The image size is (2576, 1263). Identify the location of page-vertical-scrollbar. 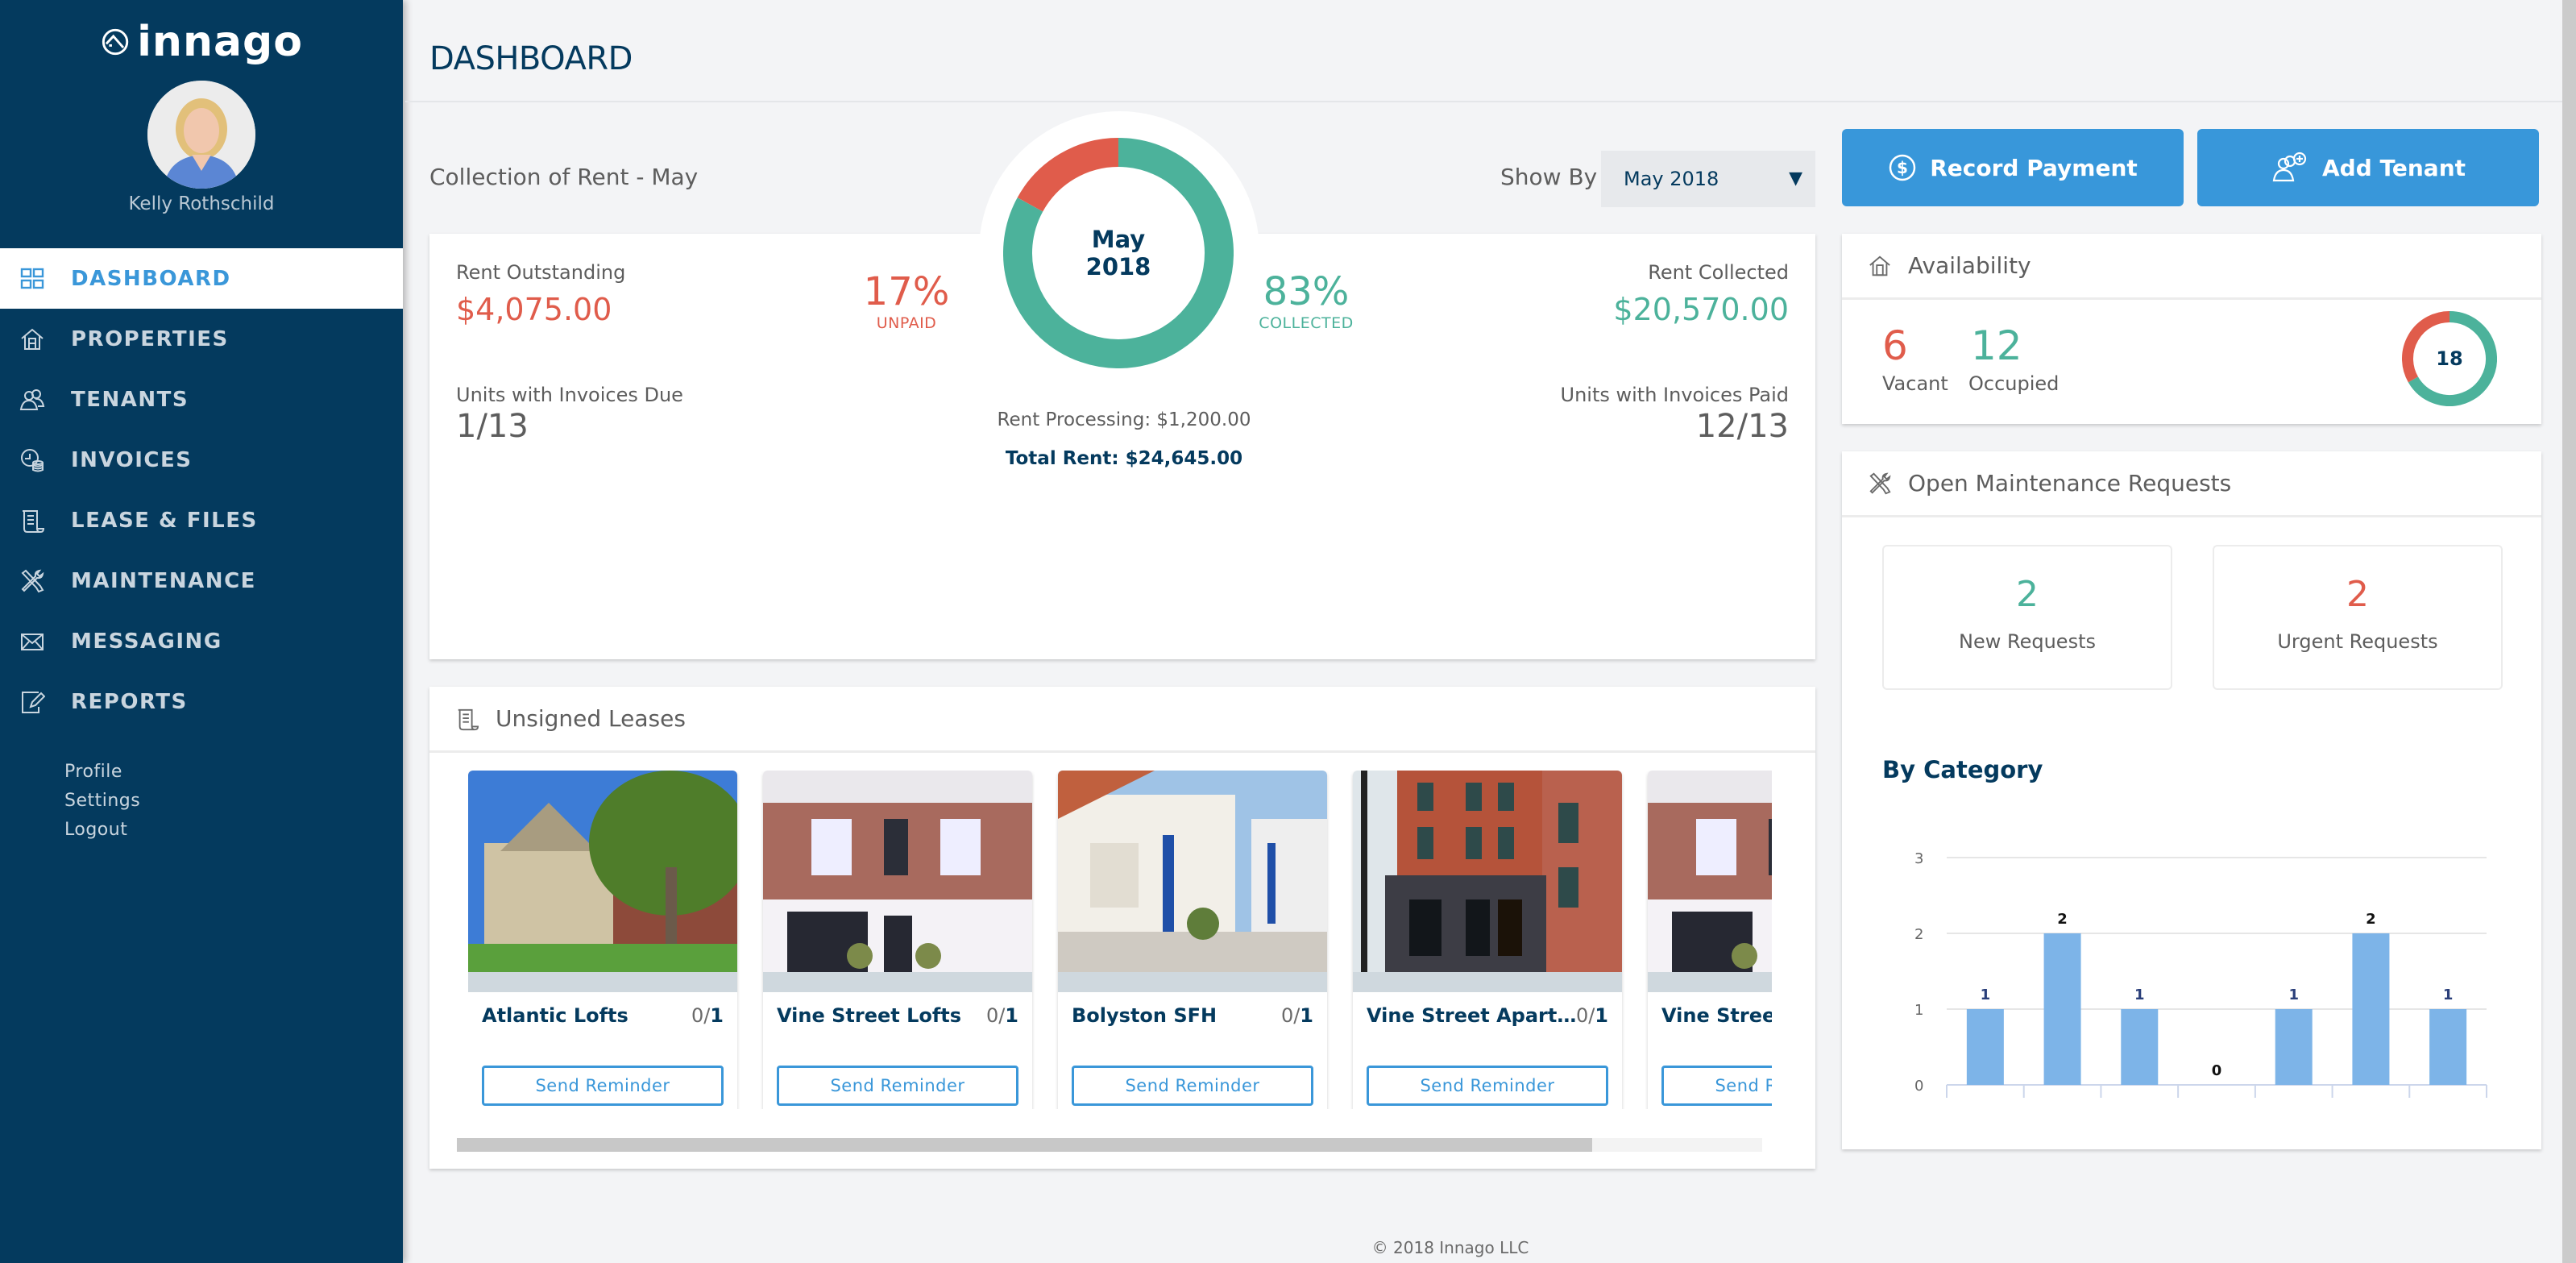
(2569, 631).